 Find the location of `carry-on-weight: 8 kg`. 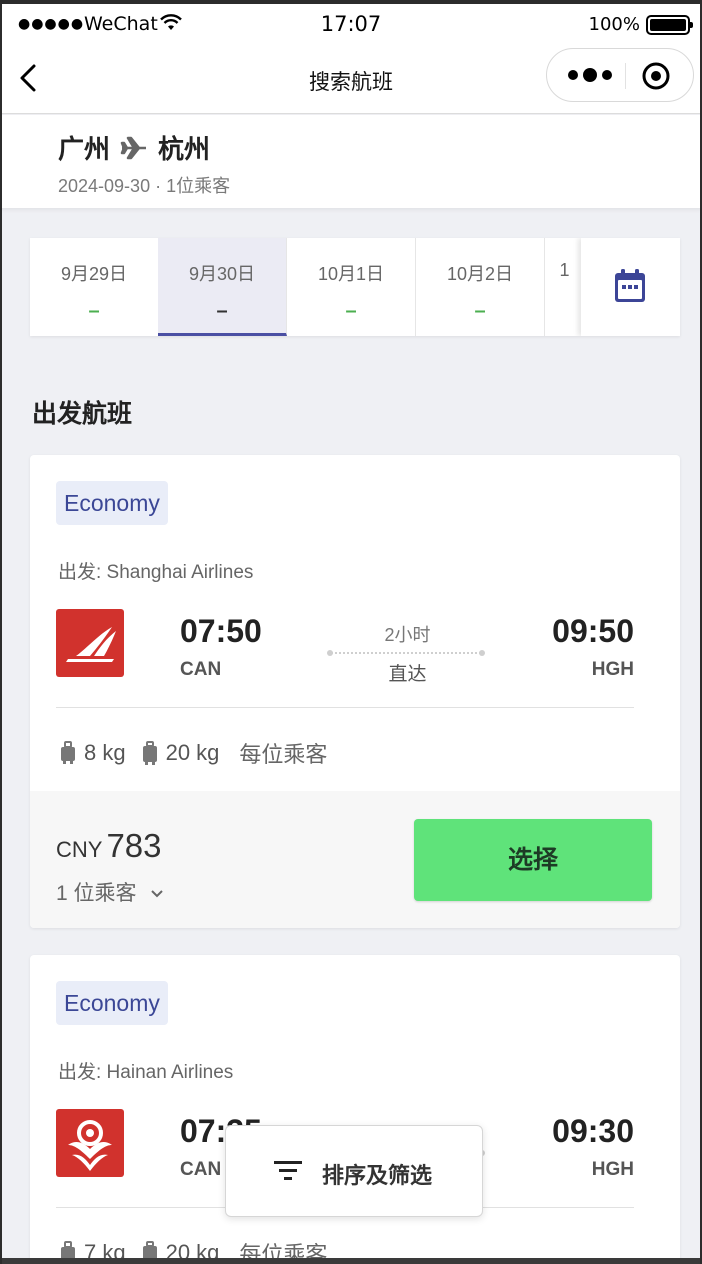

carry-on-weight: 8 kg is located at coordinates (105, 752).